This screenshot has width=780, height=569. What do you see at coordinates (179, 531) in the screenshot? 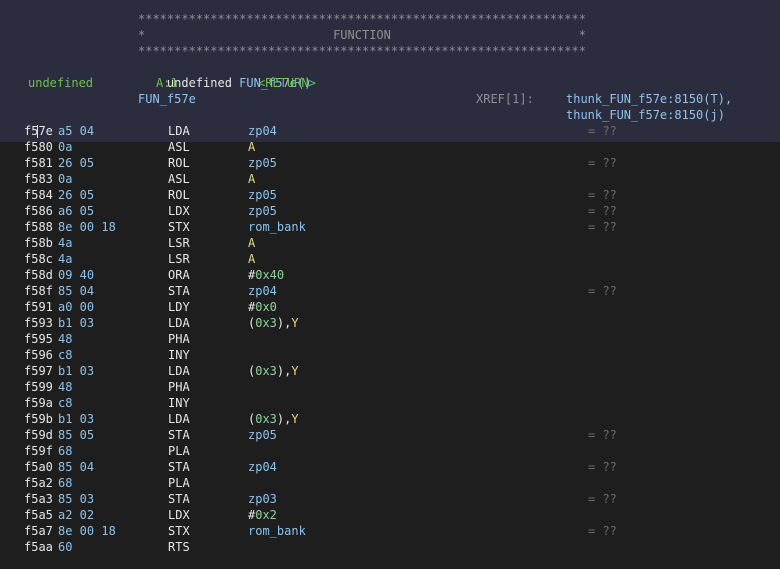
I see `instruction-mnemonic: STX` at bounding box center [179, 531].